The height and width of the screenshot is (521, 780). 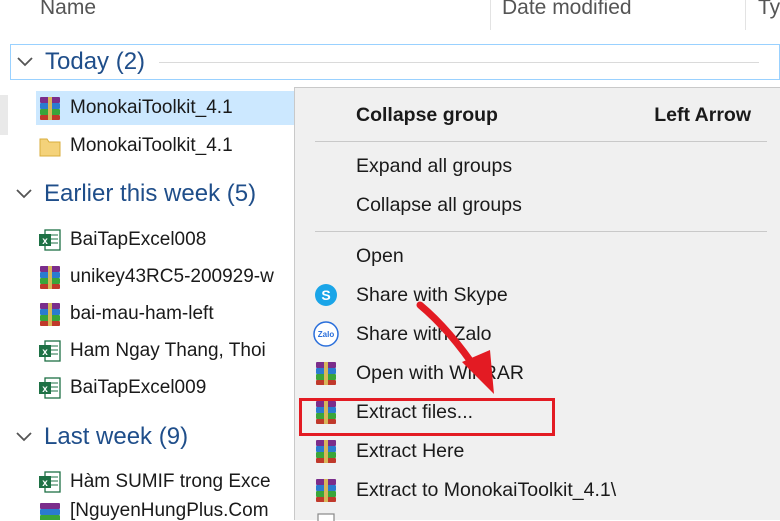 I want to click on menu-item-extract-here: Extract Here, so click(x=537, y=451).